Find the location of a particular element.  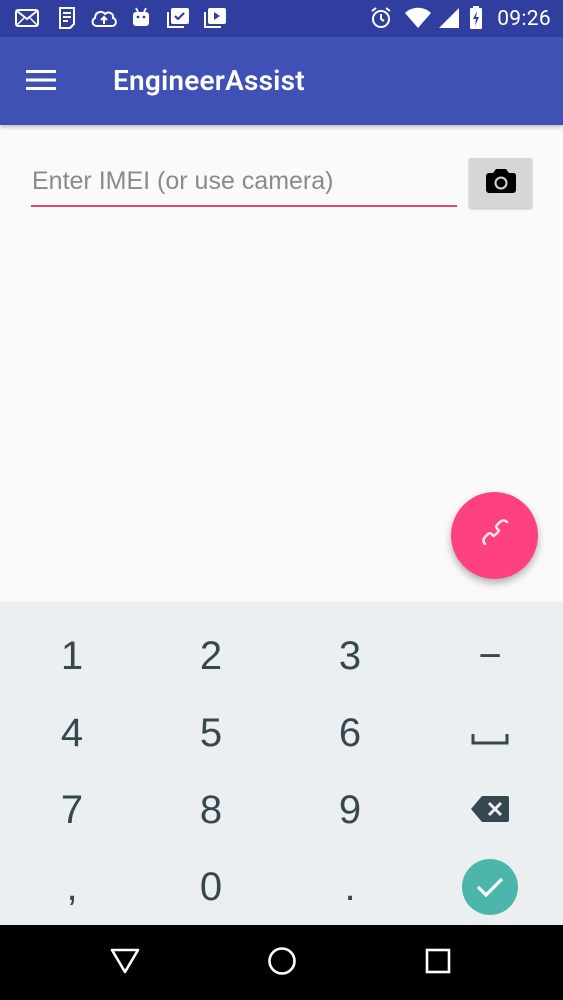

back-icon is located at coordinates (125, 963).